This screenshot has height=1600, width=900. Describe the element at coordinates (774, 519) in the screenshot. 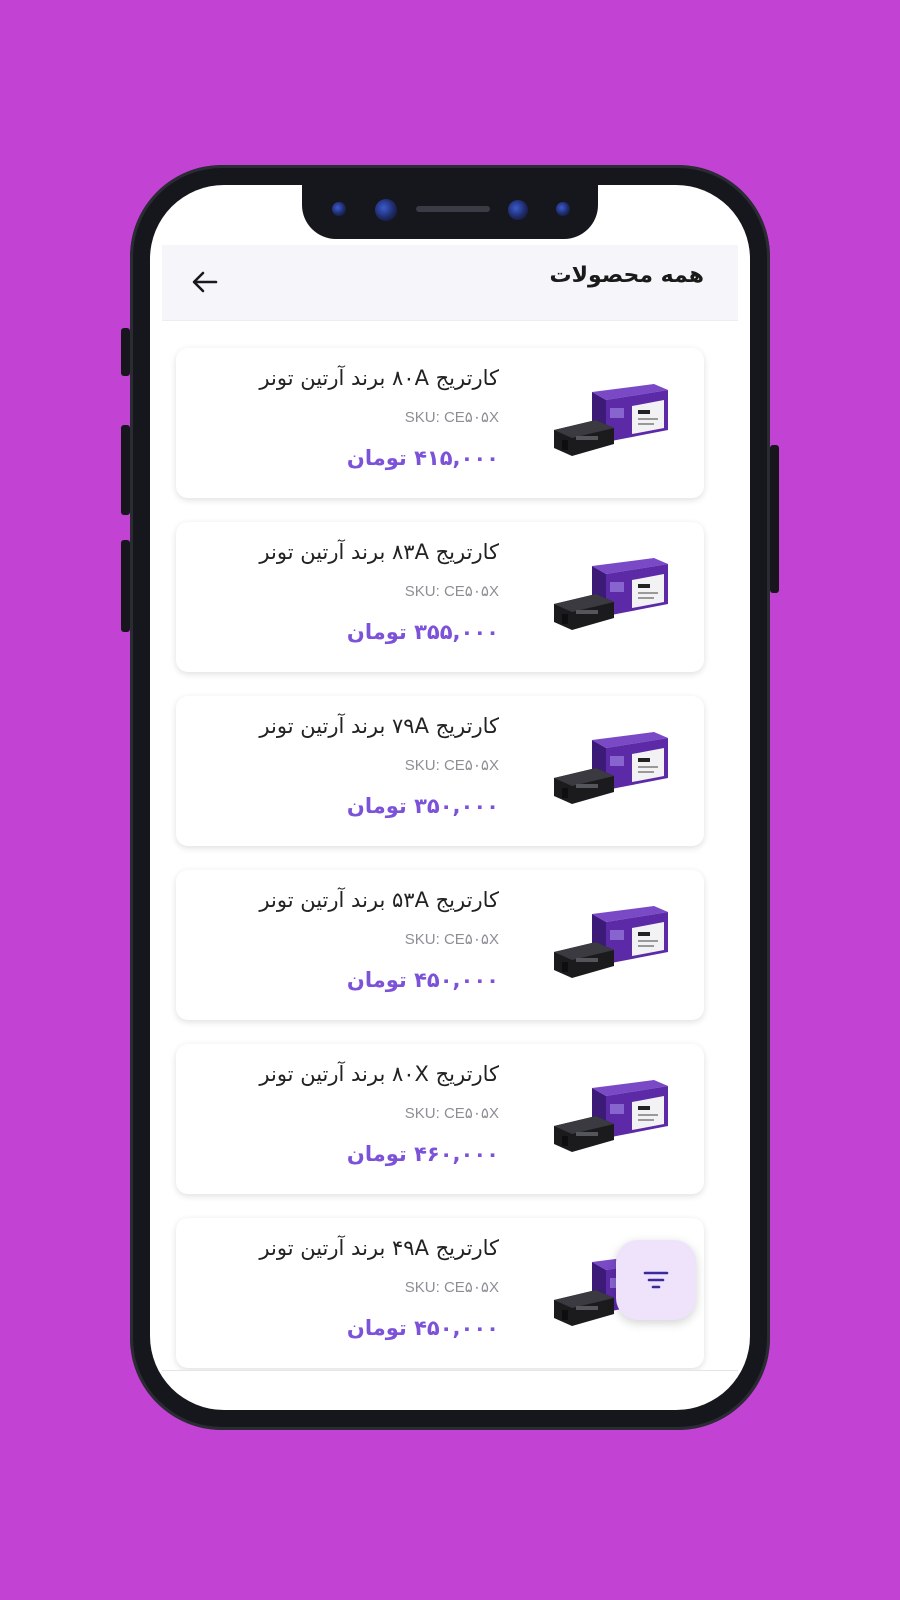

I see `phone-power-button` at that location.